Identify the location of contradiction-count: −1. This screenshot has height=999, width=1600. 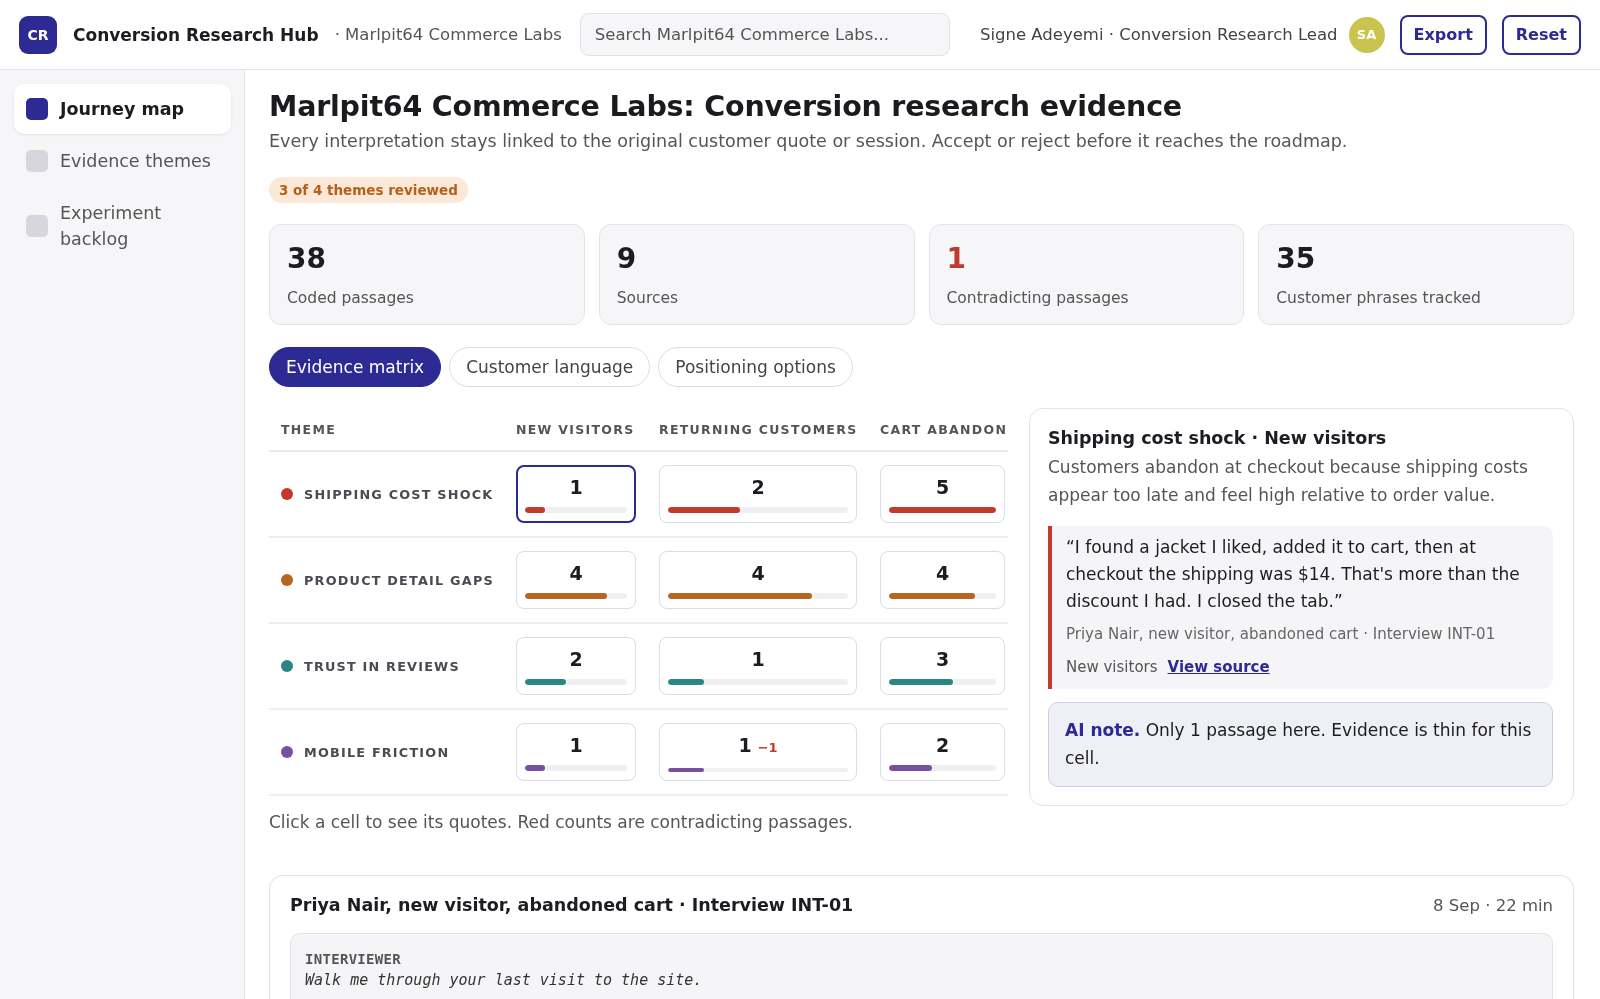
(767, 748).